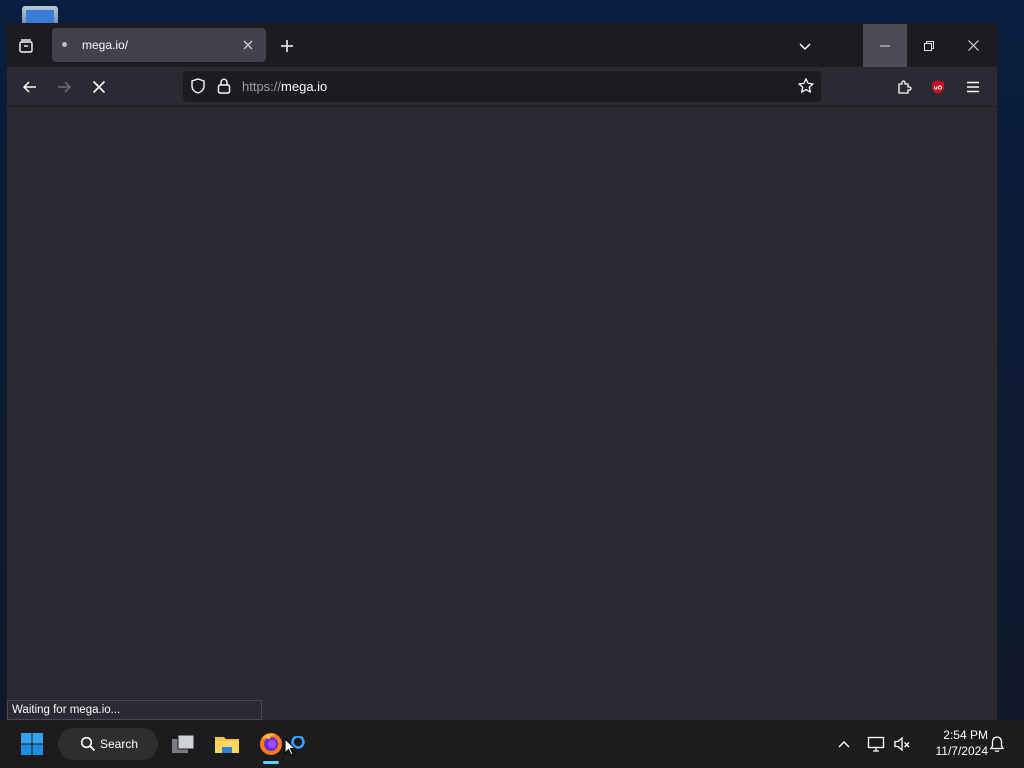 This screenshot has width=1024, height=768. What do you see at coordinates (99, 87) in the screenshot?
I see `stop-icon` at bounding box center [99, 87].